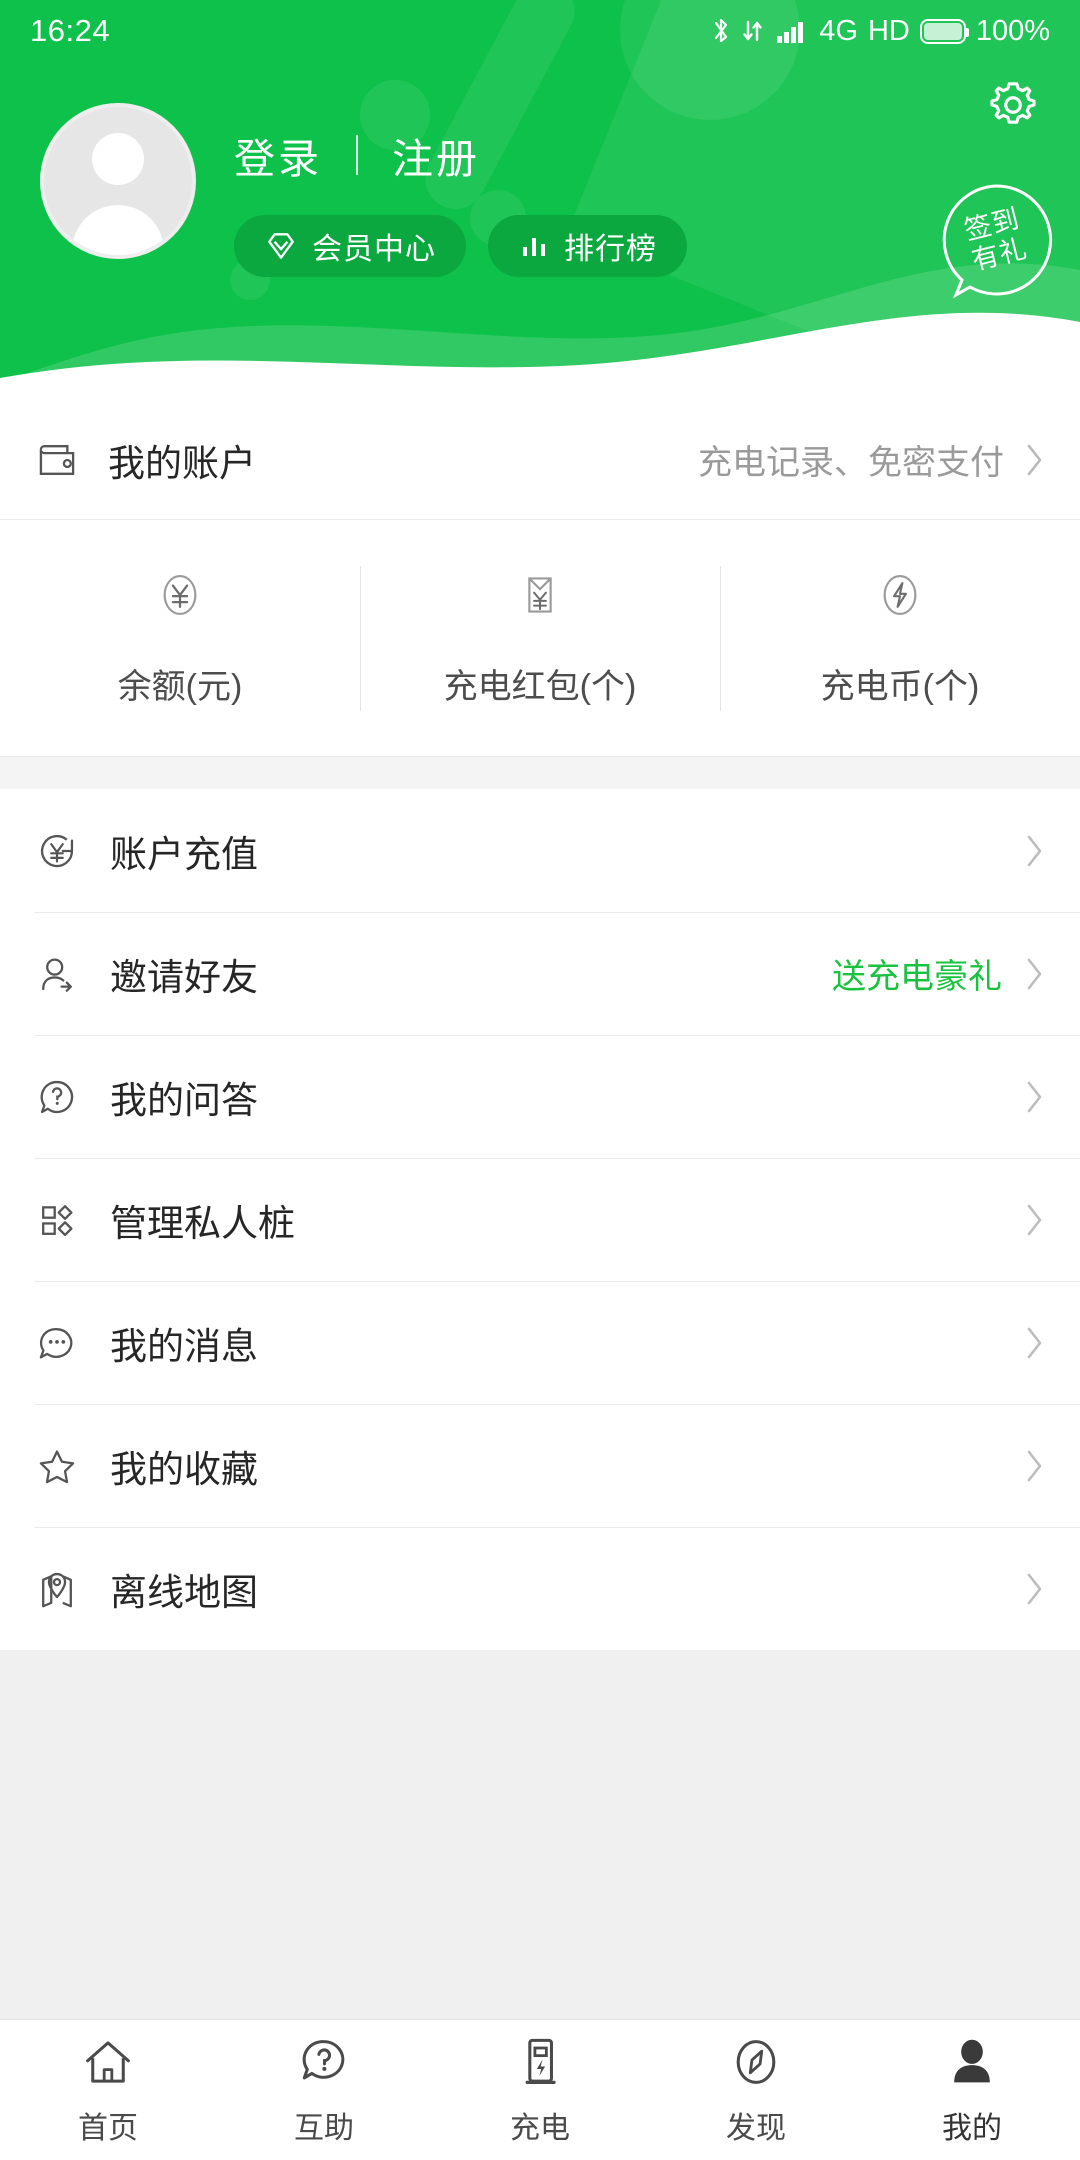  I want to click on offline-map-icon, so click(57, 1589).